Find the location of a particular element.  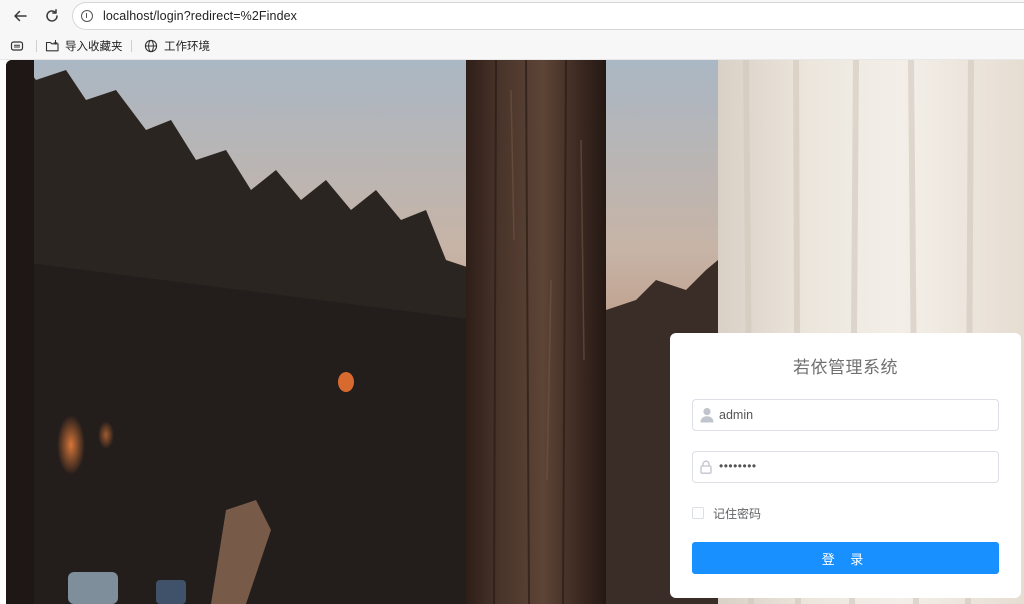

back-arrow-icon is located at coordinates (20, 16).